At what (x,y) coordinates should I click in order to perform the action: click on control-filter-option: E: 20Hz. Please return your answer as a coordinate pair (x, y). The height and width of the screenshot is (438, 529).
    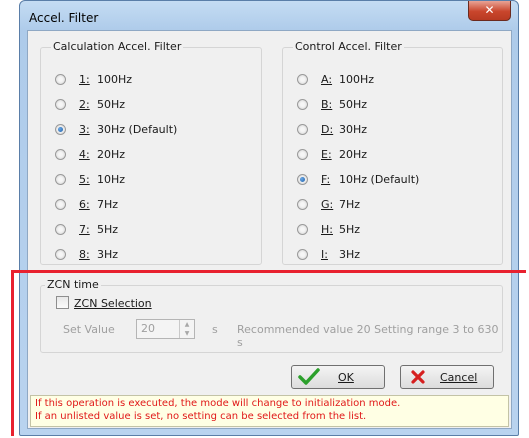
    Looking at the image, I should click on (332, 154).